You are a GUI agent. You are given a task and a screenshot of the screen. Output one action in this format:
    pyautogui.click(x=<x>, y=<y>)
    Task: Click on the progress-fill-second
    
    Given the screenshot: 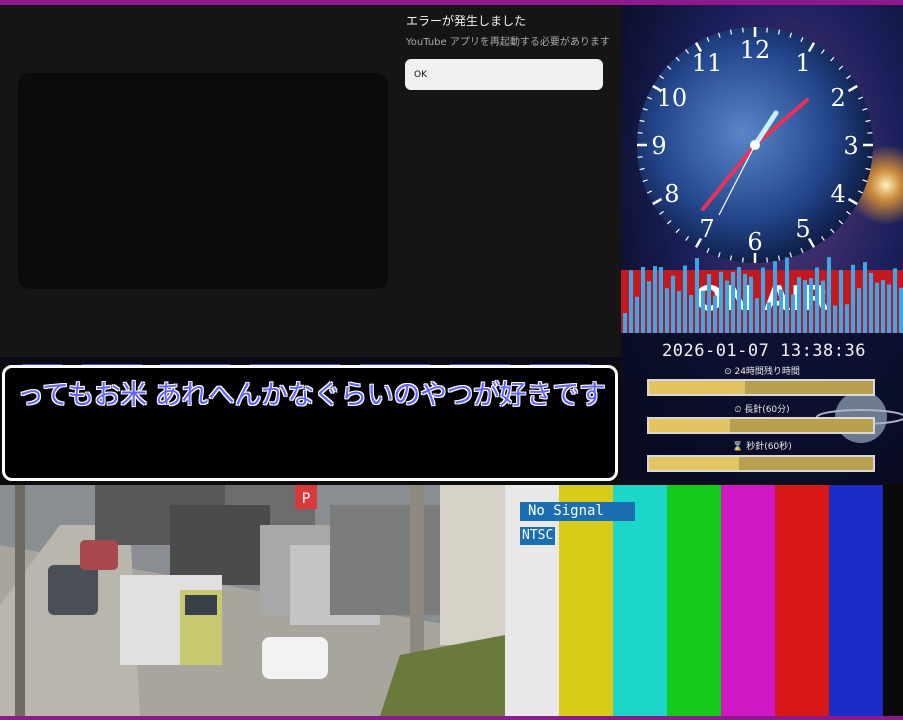 What is the action you would take?
    pyautogui.click(x=694, y=463)
    